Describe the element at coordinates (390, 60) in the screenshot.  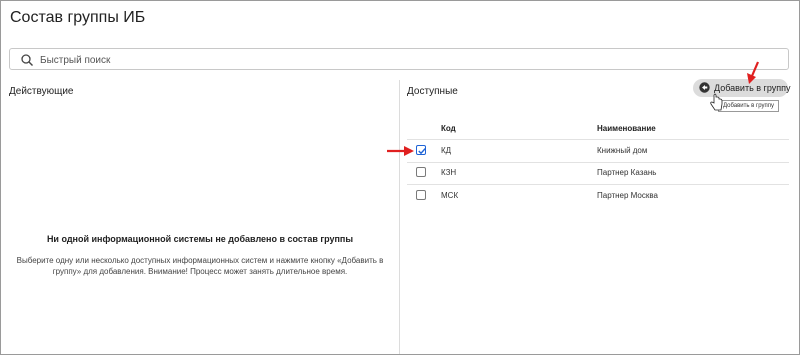
I see `search-input` at that location.